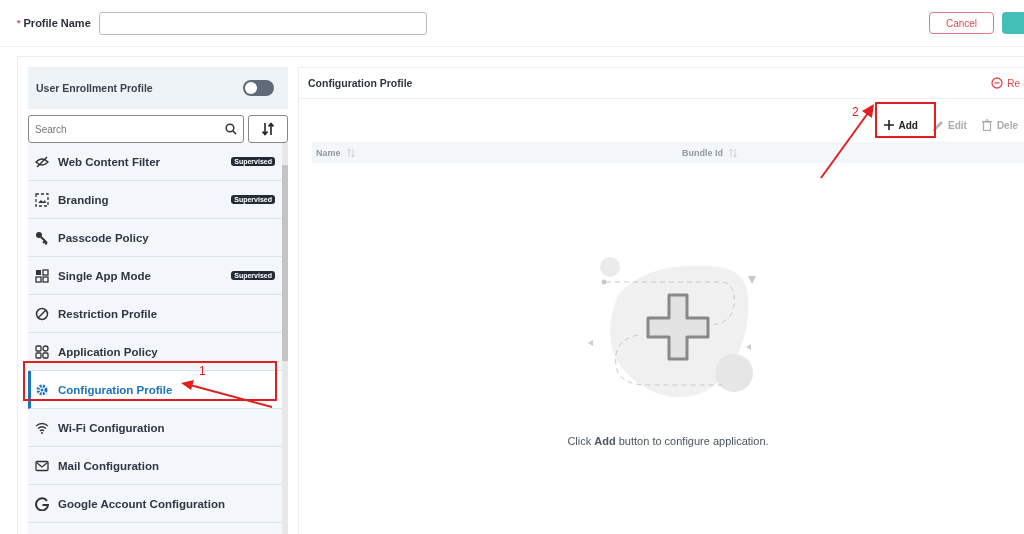 This screenshot has width=1024, height=534. Describe the element at coordinates (262, 23) in the screenshot. I see `profile-name-field` at that location.